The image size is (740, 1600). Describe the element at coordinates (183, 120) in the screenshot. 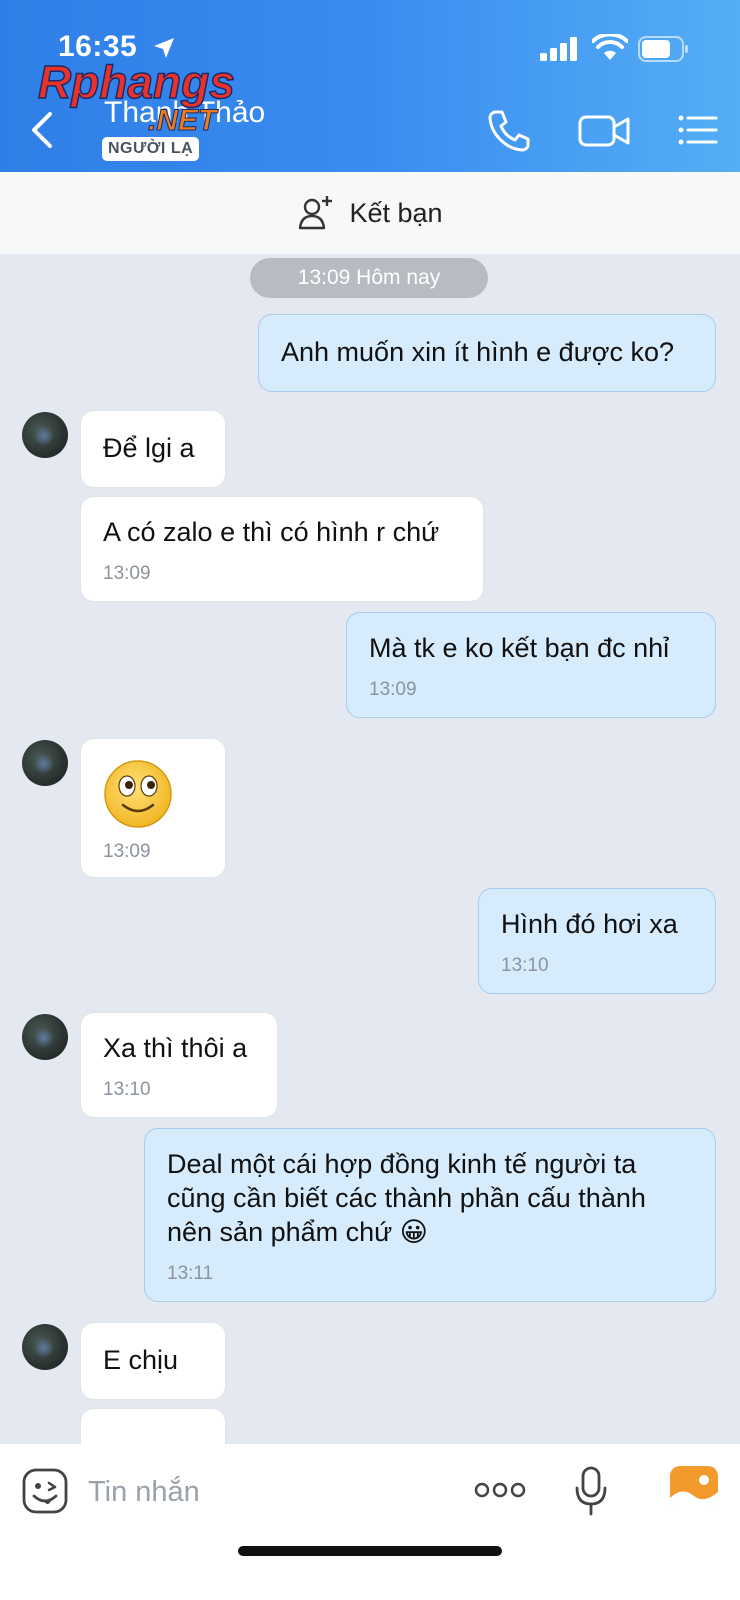

I see `svg-text: .NET` at that location.